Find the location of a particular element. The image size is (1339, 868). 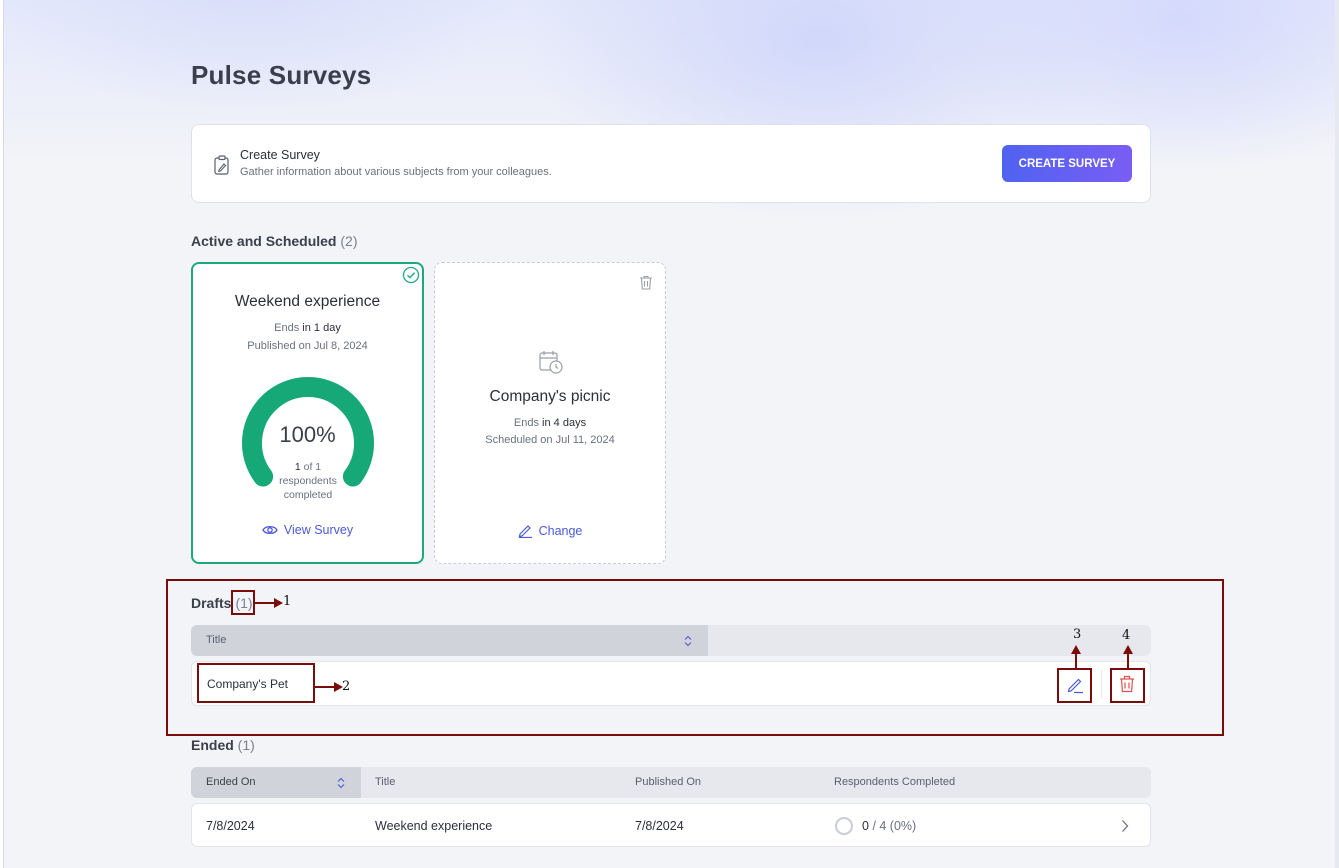

ended-section-title: Ended (1) is located at coordinates (223, 745).